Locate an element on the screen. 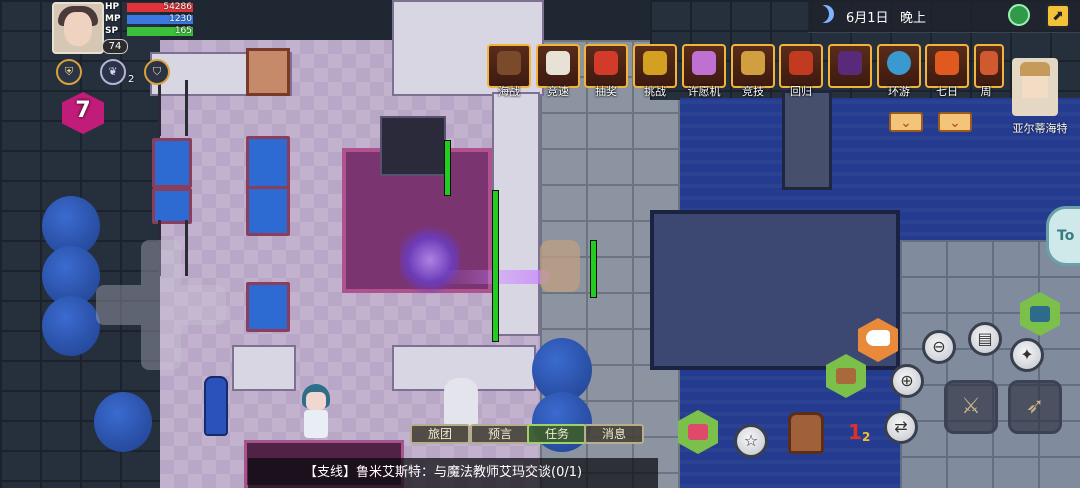  date-text: 6月1日 is located at coordinates (867, 18).